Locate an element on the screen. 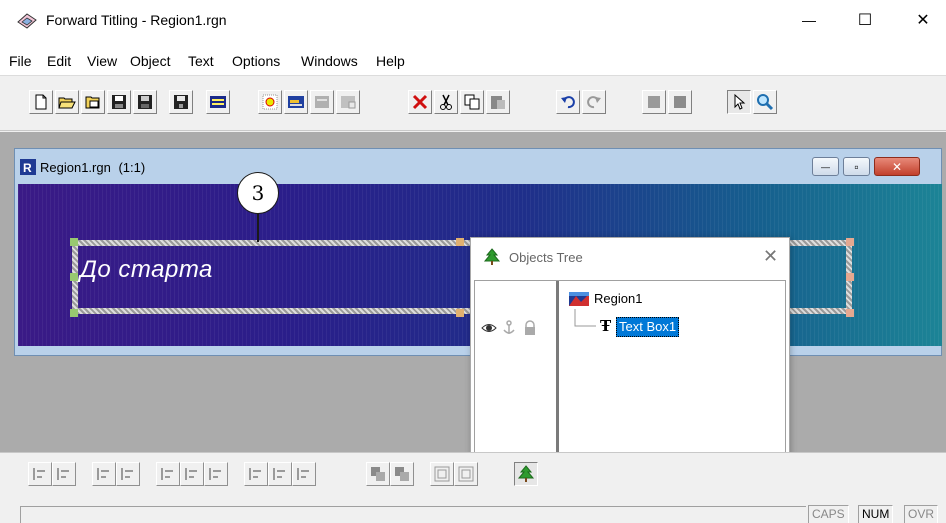  distribute-vertical-button is located at coordinates (256, 474).